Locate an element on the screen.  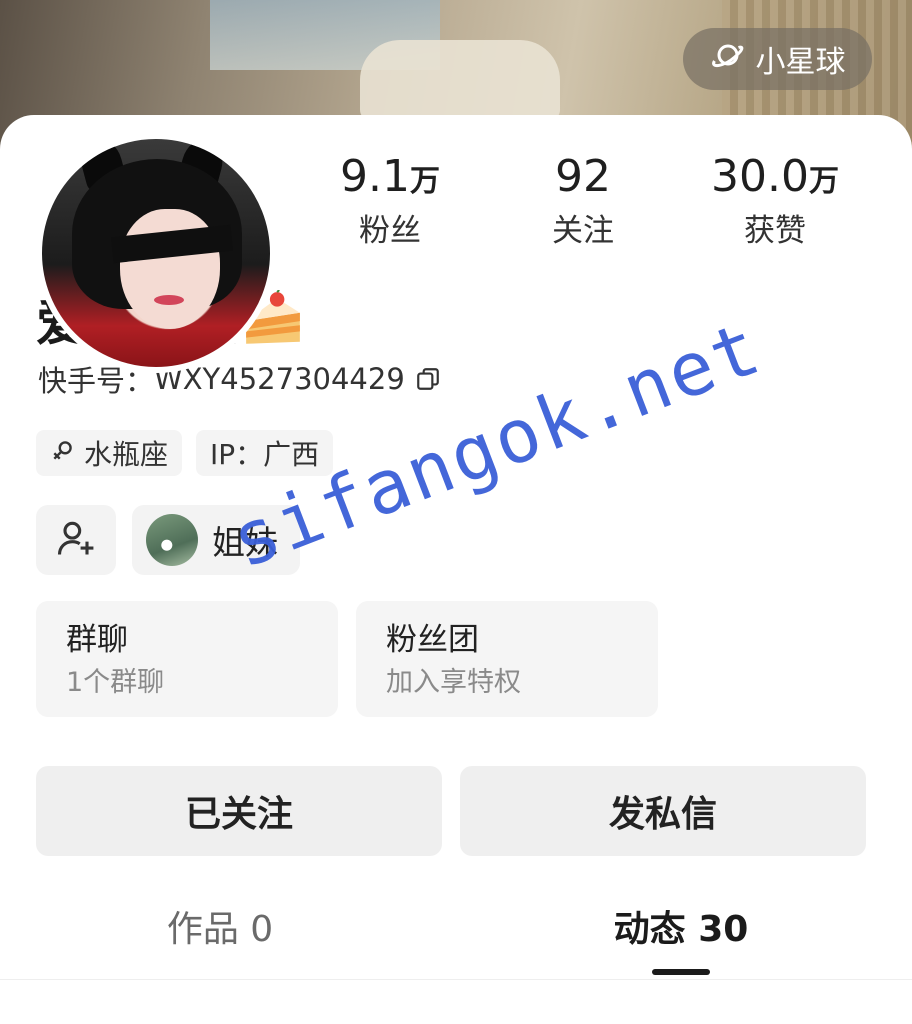
add-friend-button is located at coordinates (76, 540).